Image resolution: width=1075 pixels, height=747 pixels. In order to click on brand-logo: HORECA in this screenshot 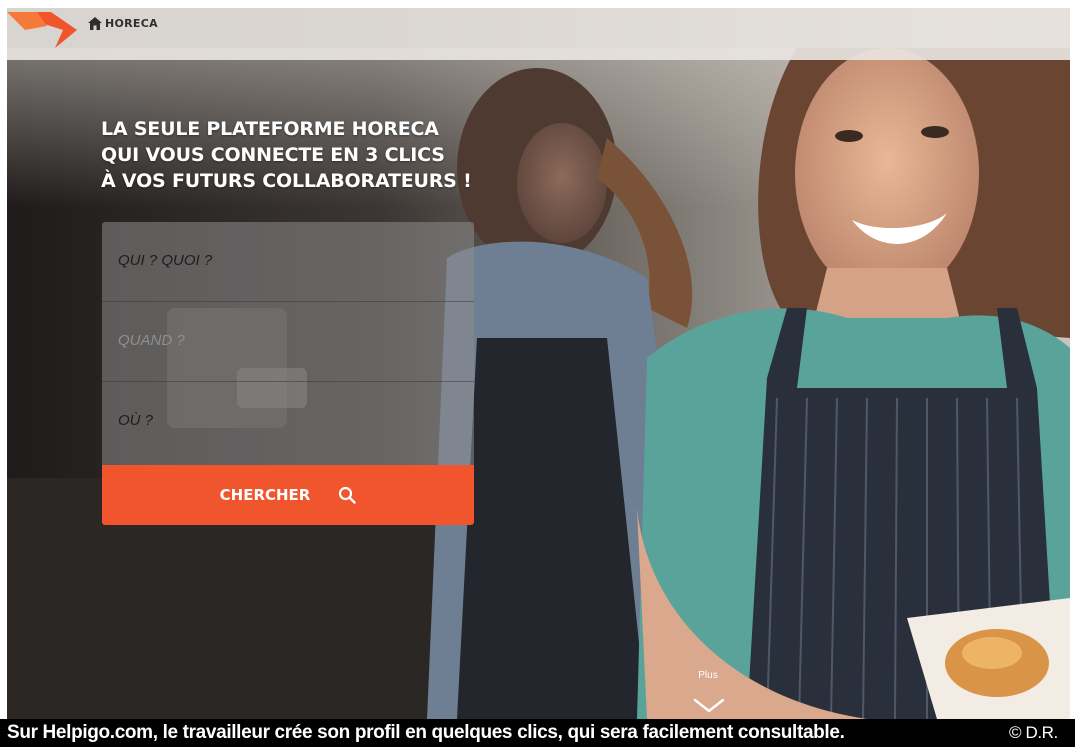, I will do `click(123, 23)`.